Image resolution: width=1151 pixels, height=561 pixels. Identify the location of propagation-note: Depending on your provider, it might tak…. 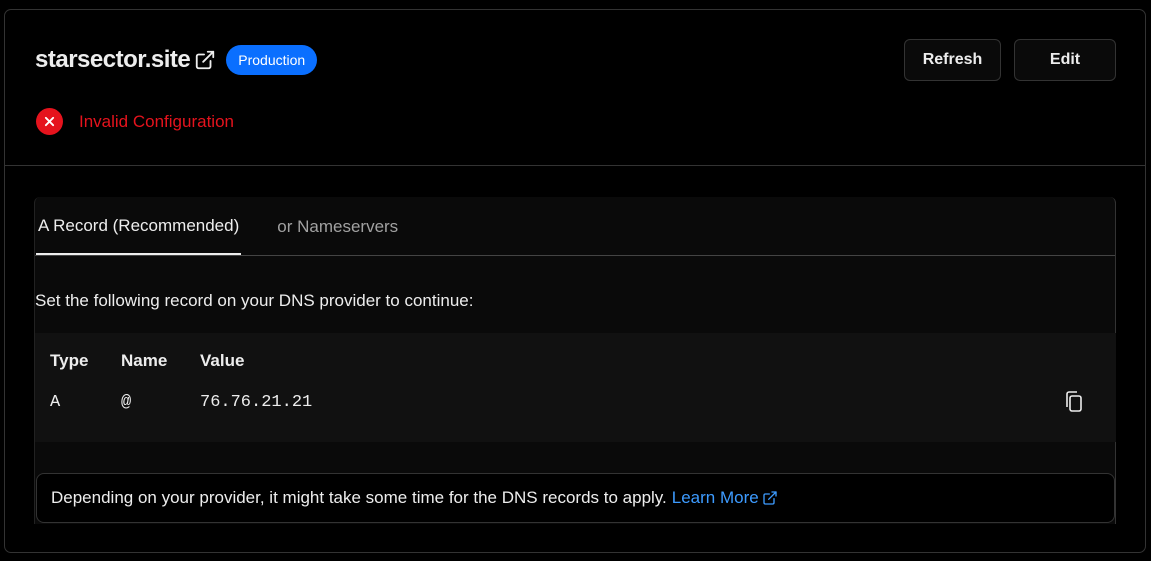
(575, 498).